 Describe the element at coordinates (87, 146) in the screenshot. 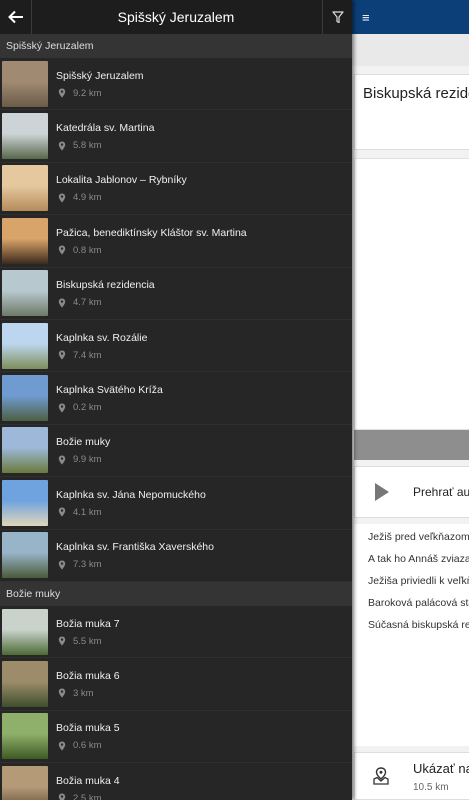

I see `distance-value: 5.8 km` at that location.